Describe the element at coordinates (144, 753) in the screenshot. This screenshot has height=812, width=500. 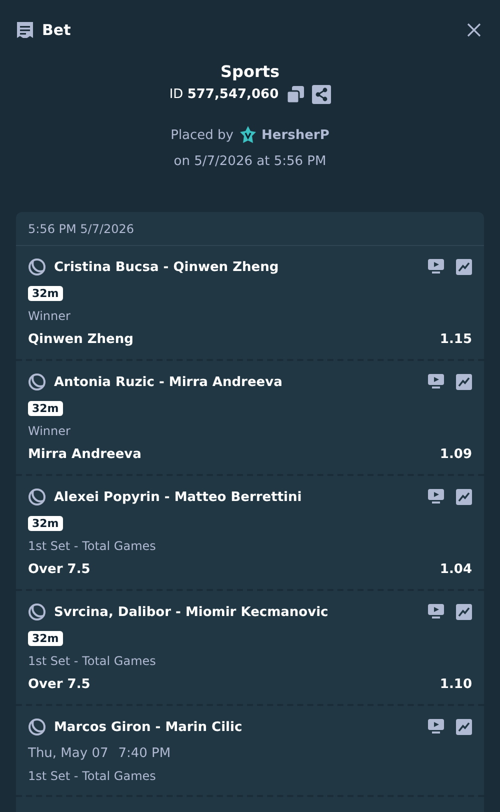
I see `start-time: 7:40 PM` at that location.